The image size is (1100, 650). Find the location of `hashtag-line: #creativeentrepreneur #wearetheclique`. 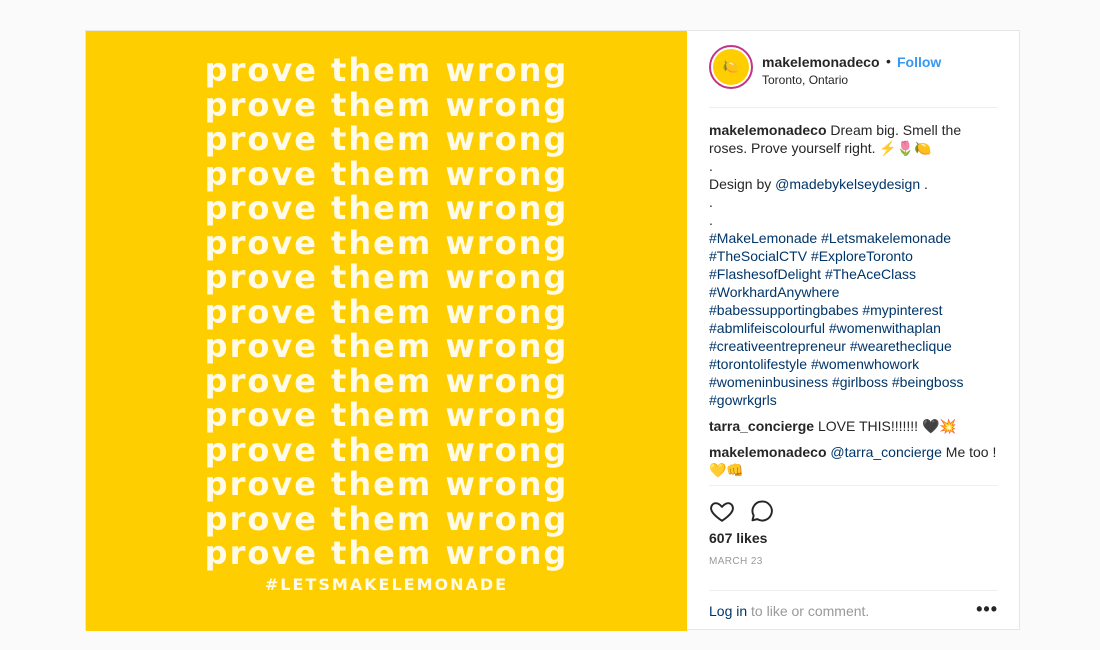

hashtag-line: #creativeentrepreneur #wearetheclique is located at coordinates (854, 346).